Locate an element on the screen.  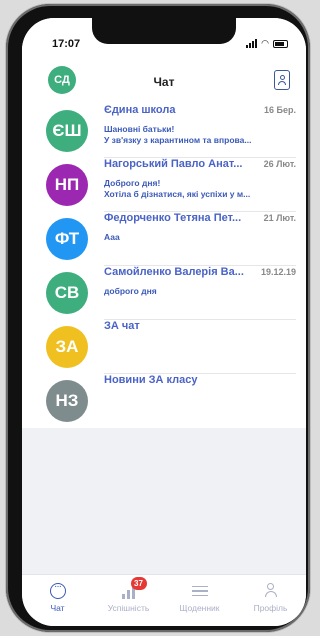
chat-row-2: ФТ Федорченко Тетяна Пет... 21 Лют. Ааа is located at coordinates (164, 239).